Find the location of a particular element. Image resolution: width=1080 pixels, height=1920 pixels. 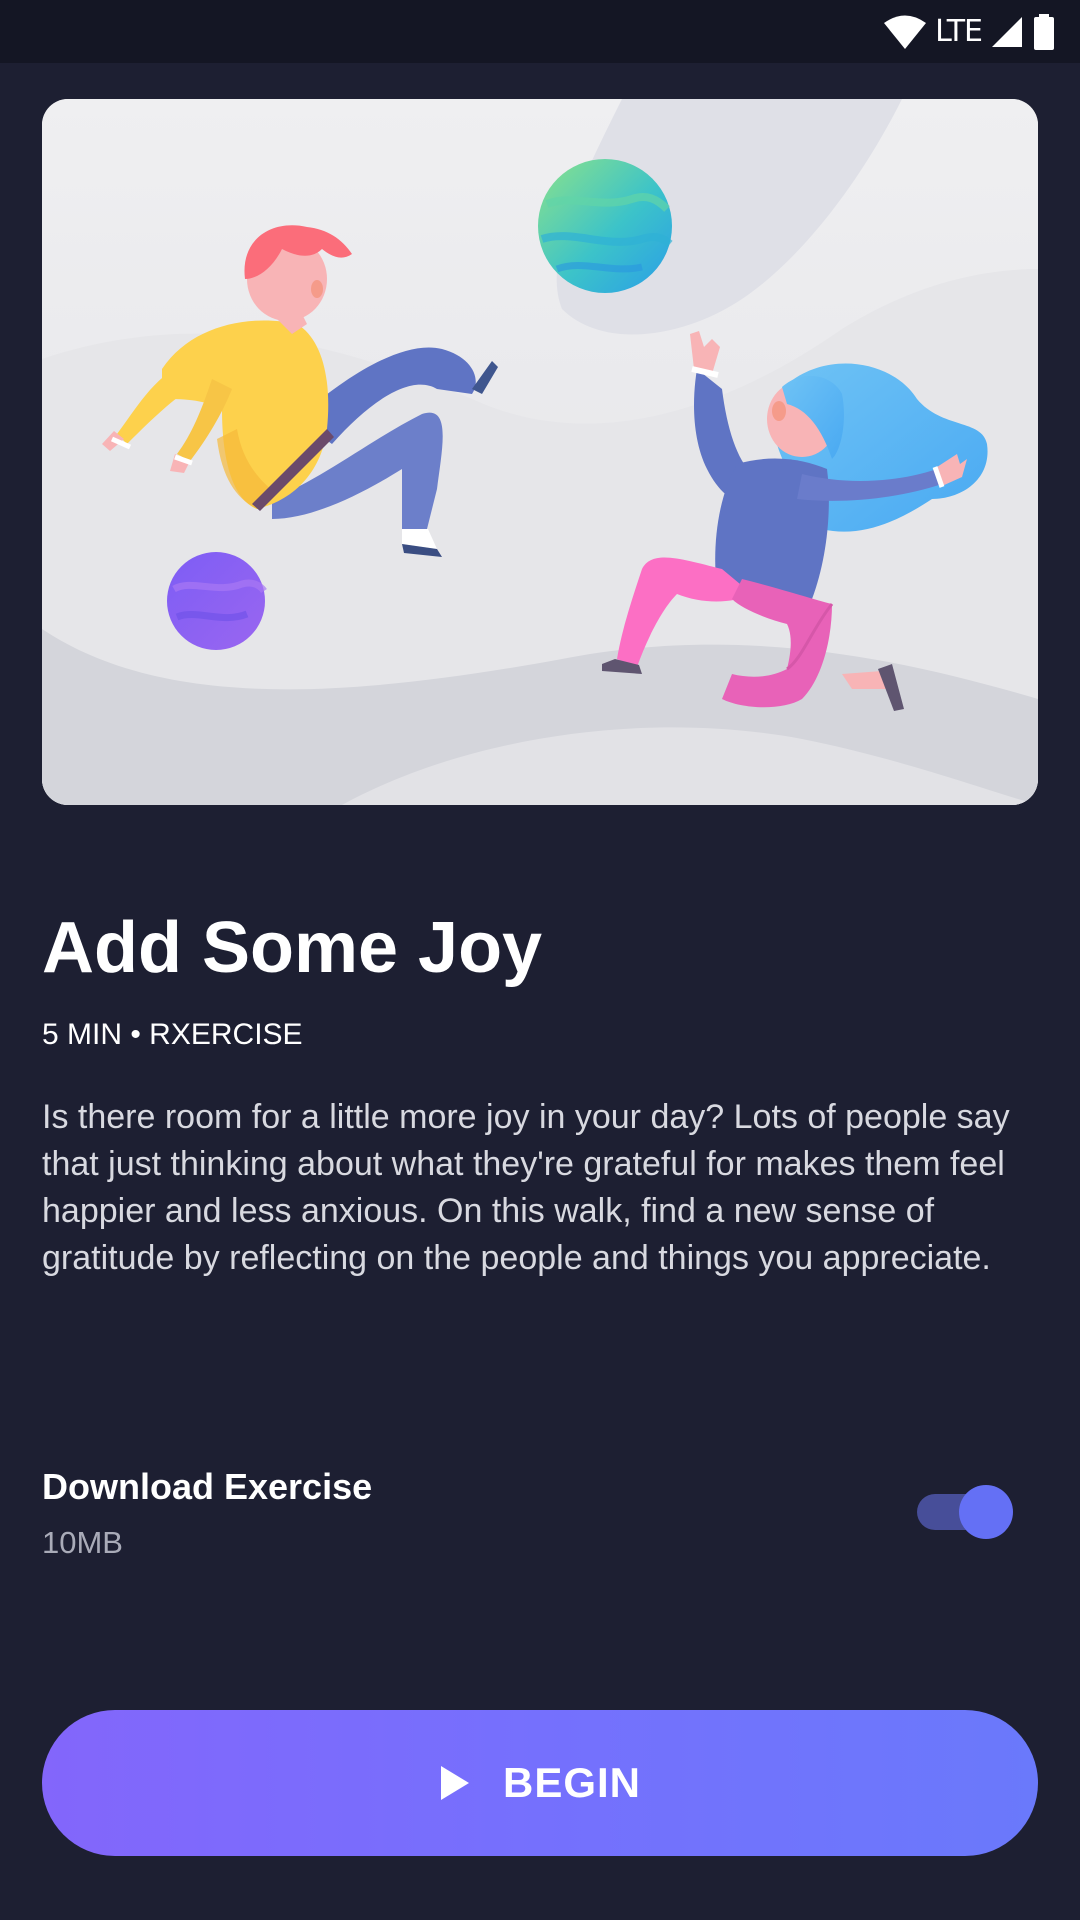

download-toggle is located at coordinates (965, 1512).